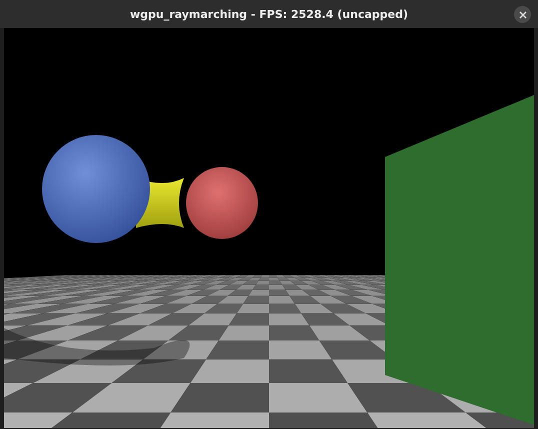  Describe the element at coordinates (269, 14) in the screenshot. I see `window-title: wgpu_raymarching - FPS: 2528.4 (uncapped)` at that location.